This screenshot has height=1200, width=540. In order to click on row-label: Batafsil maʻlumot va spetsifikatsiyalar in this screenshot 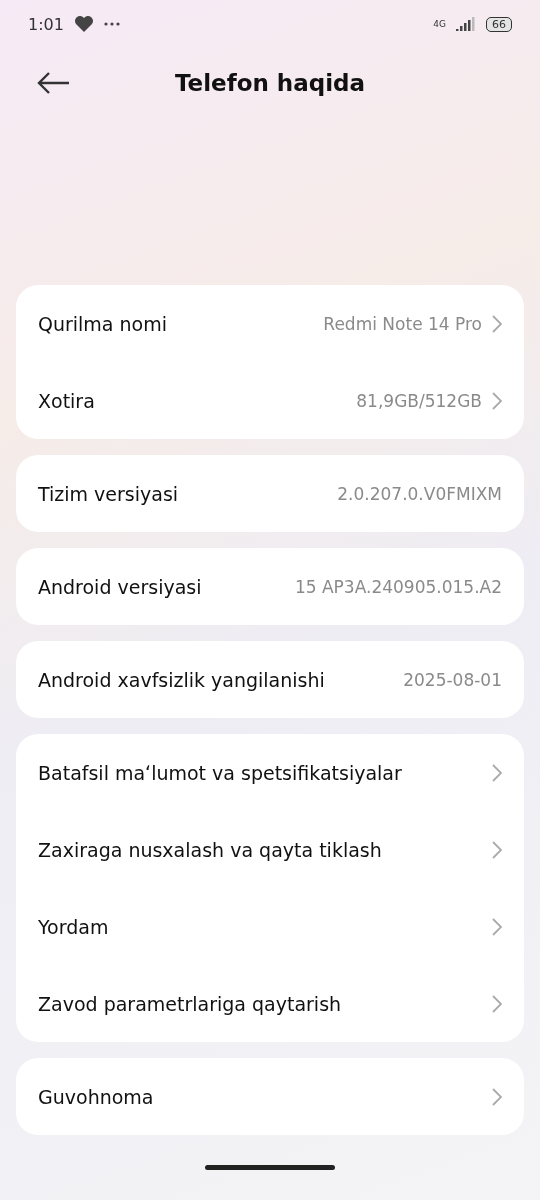, I will do `click(220, 772)`.